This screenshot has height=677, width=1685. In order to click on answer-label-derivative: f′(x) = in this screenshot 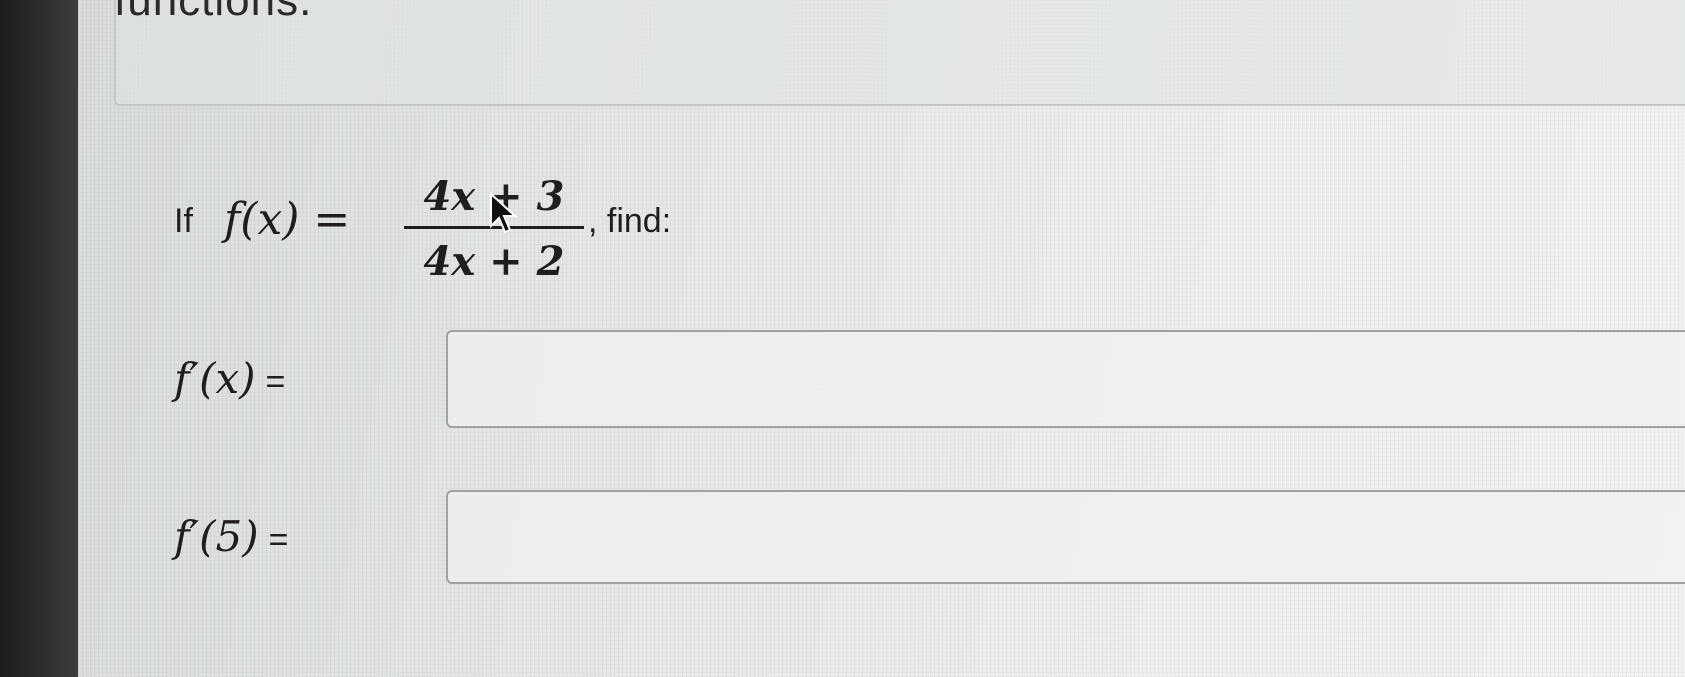, I will do `click(229, 378)`.